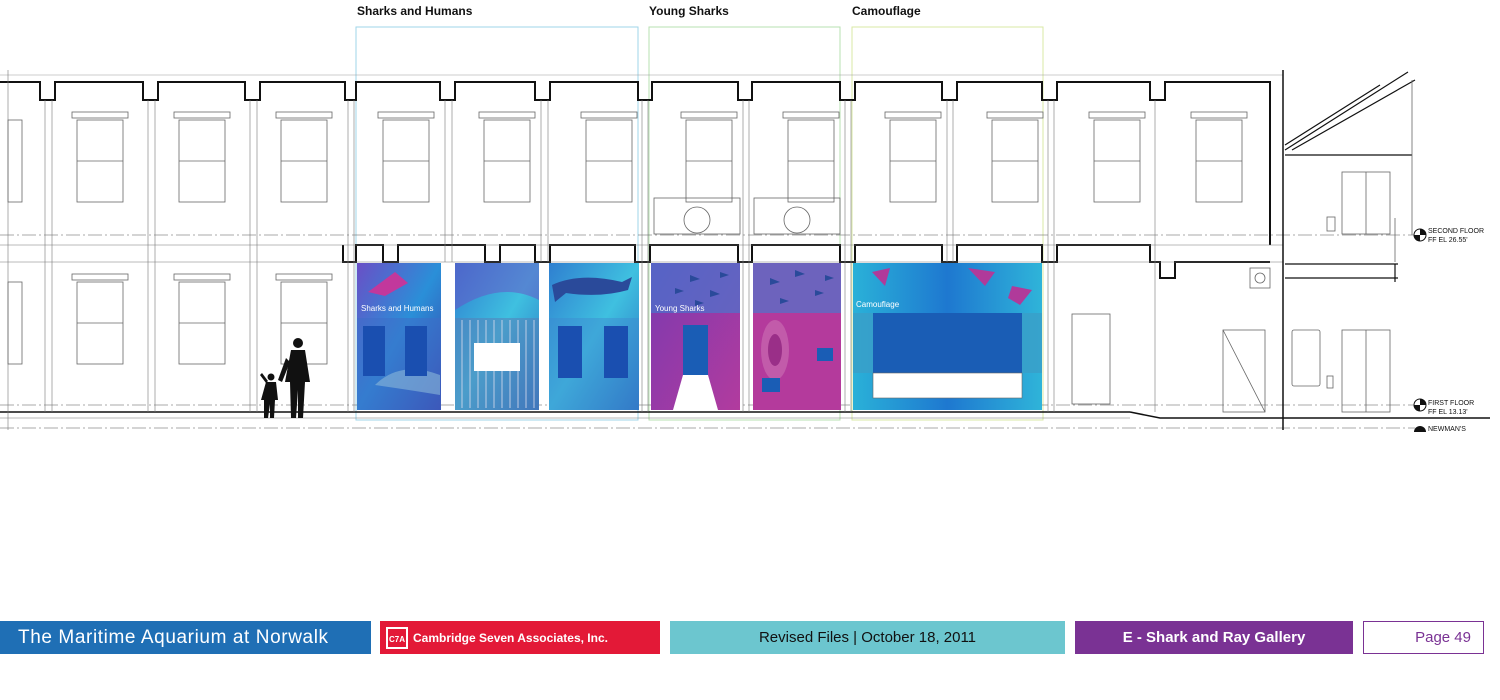 This screenshot has width=1500, height=700. I want to click on revision-box: Revised Files | October 18, 2011, so click(867, 637).